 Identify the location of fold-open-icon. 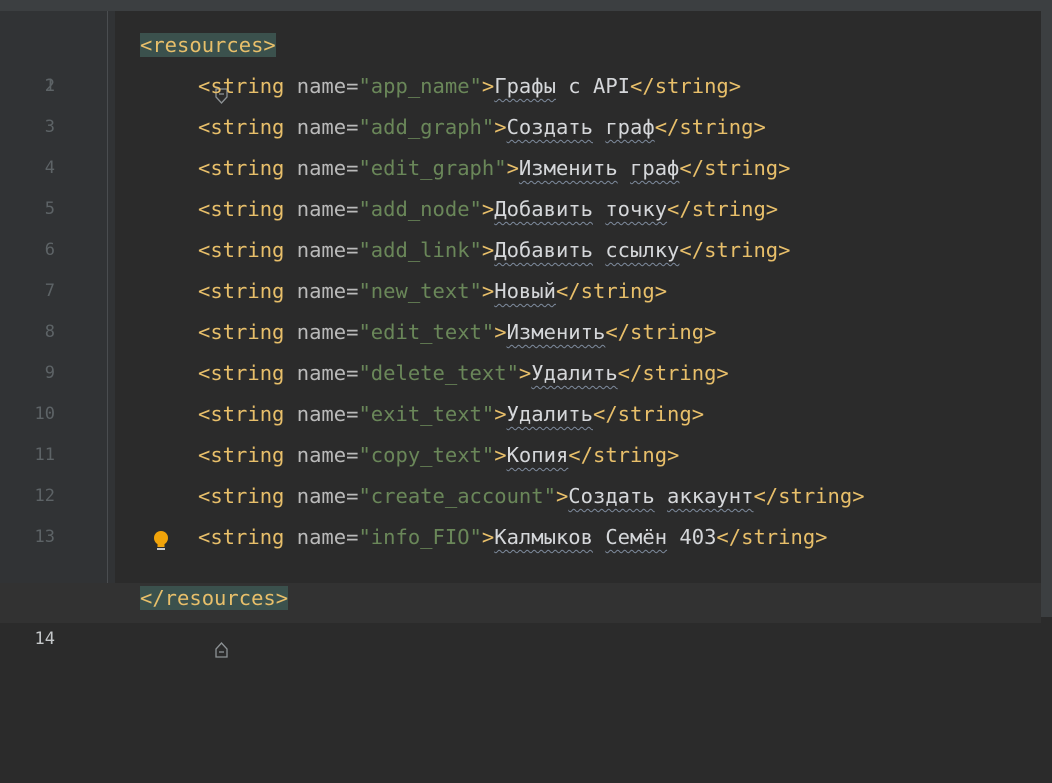
(171, 70).